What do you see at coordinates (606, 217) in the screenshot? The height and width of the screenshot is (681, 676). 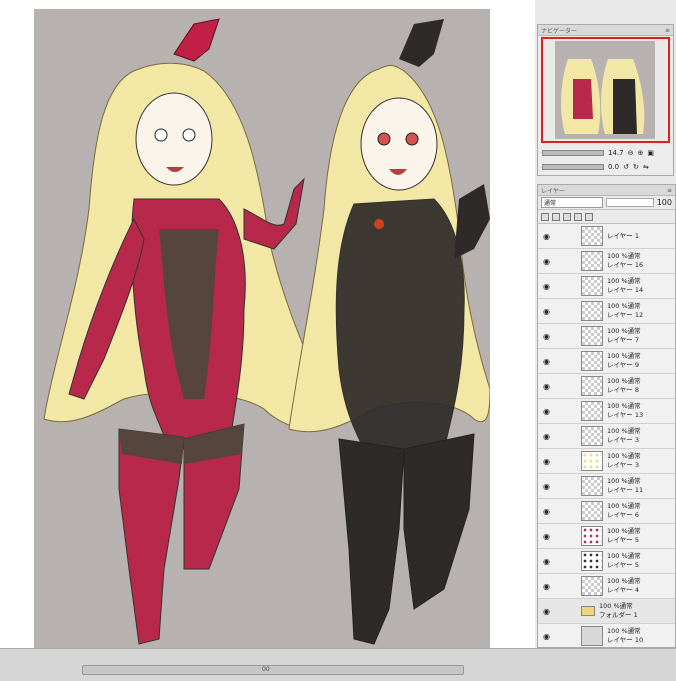 I see `layer-tools-row` at bounding box center [606, 217].